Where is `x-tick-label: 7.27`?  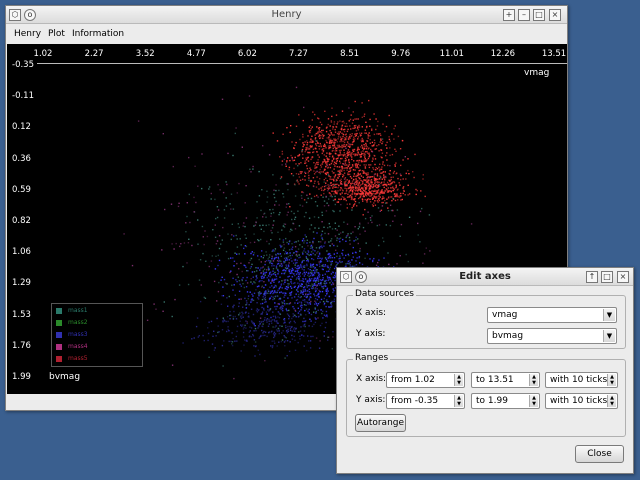 x-tick-label: 7.27 is located at coordinates (298, 54).